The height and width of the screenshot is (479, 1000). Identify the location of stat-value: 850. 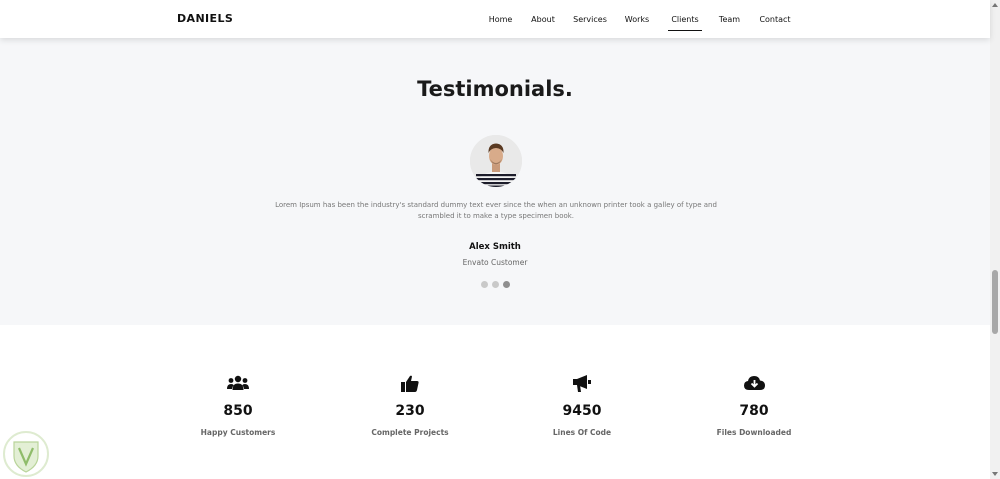
(238, 411).